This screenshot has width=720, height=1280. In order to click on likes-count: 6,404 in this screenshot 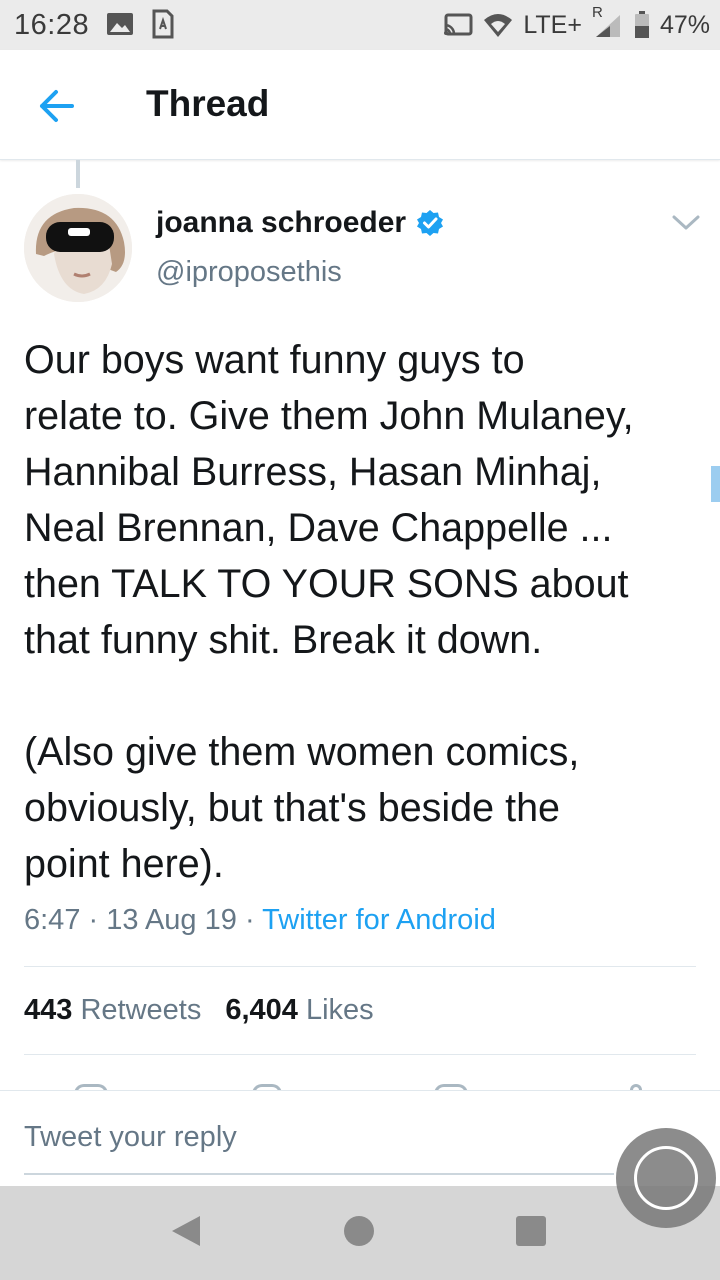, I will do `click(261, 1010)`.